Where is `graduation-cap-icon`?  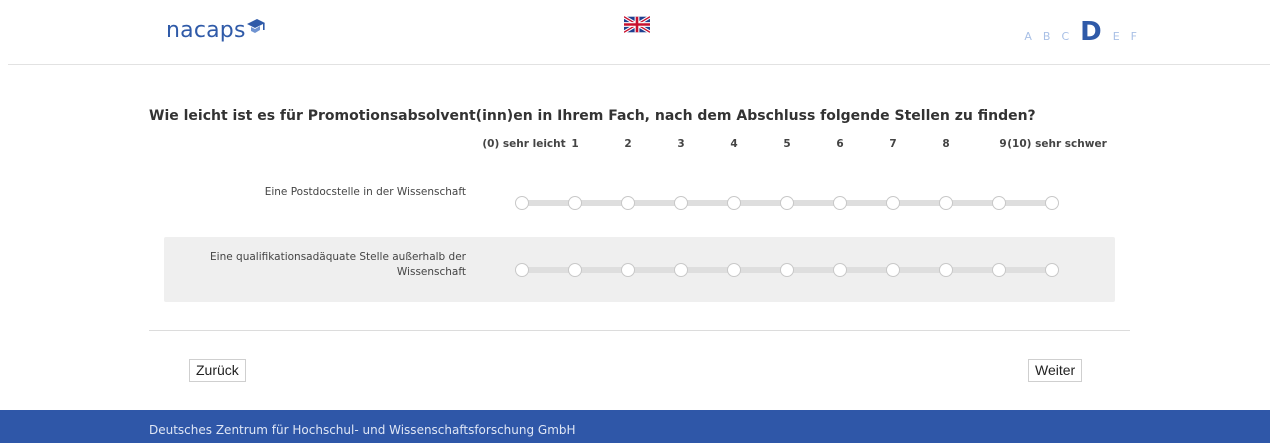 graduation-cap-icon is located at coordinates (255, 26).